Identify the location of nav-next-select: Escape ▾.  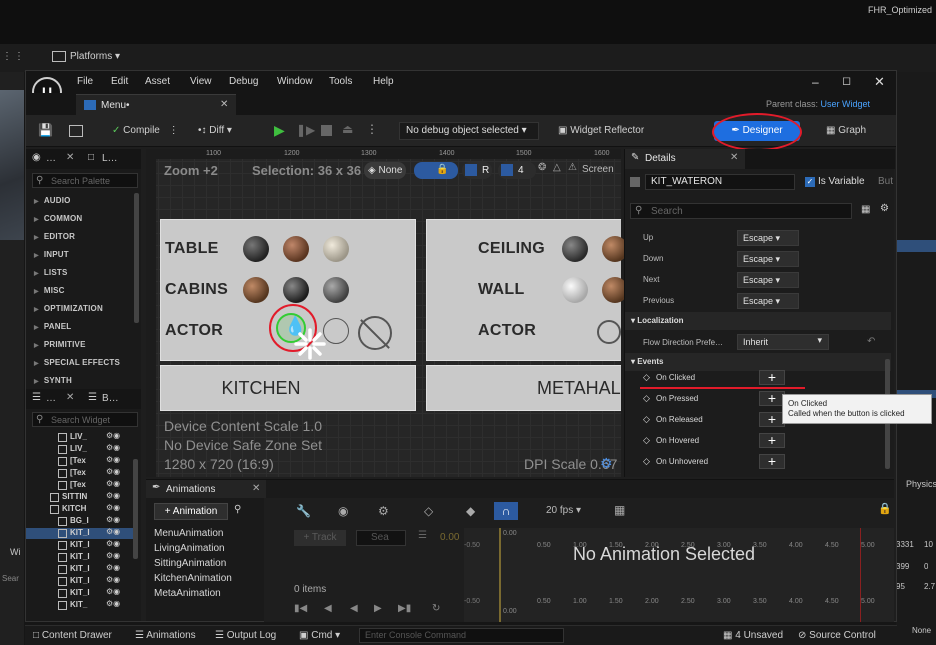
(768, 280).